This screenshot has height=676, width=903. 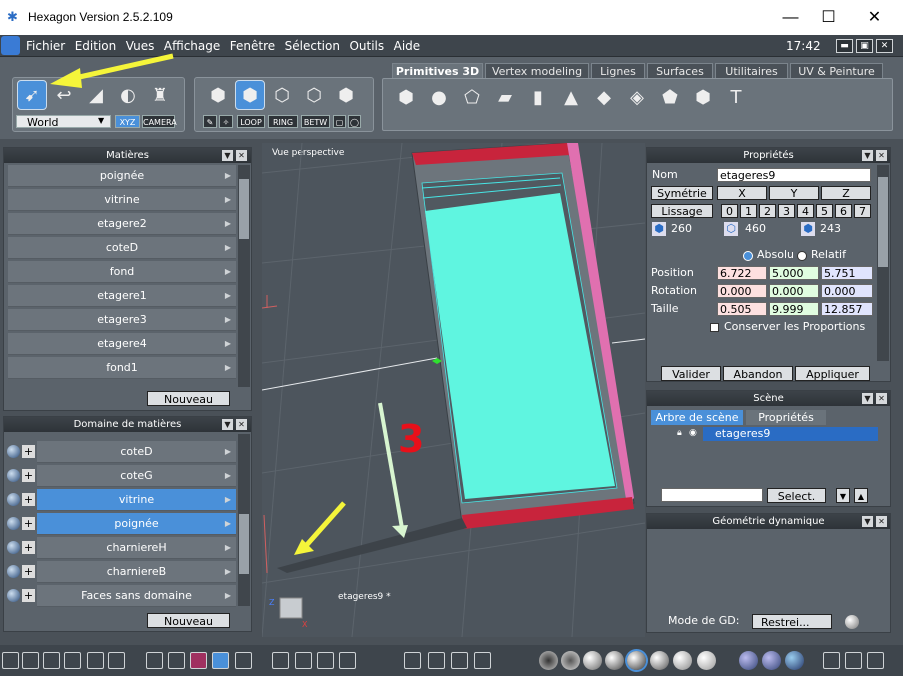 I want to click on axis-z-button: Z, so click(x=846, y=193).